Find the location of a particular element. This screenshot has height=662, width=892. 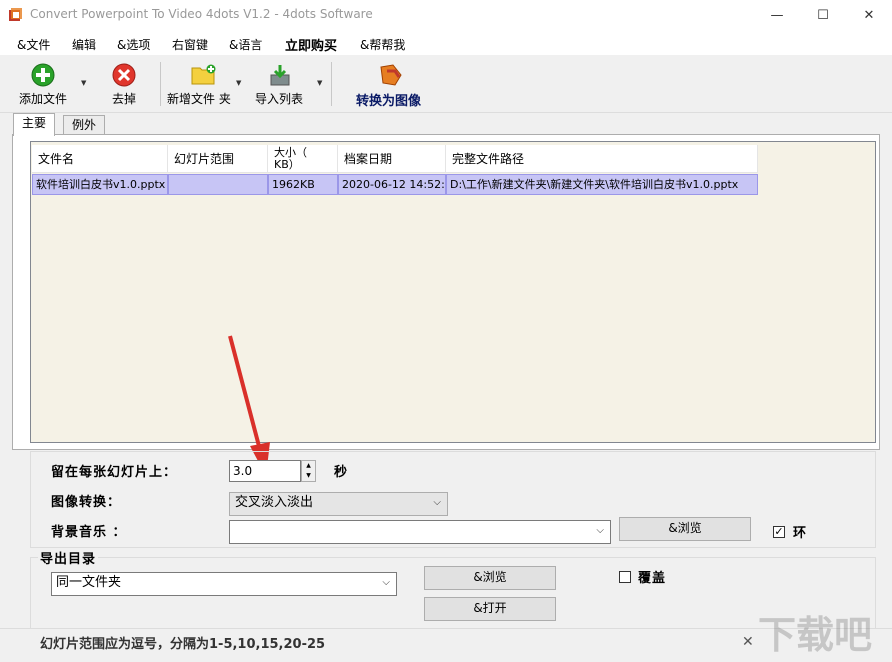

maximize-button: ☐ is located at coordinates (823, 15).